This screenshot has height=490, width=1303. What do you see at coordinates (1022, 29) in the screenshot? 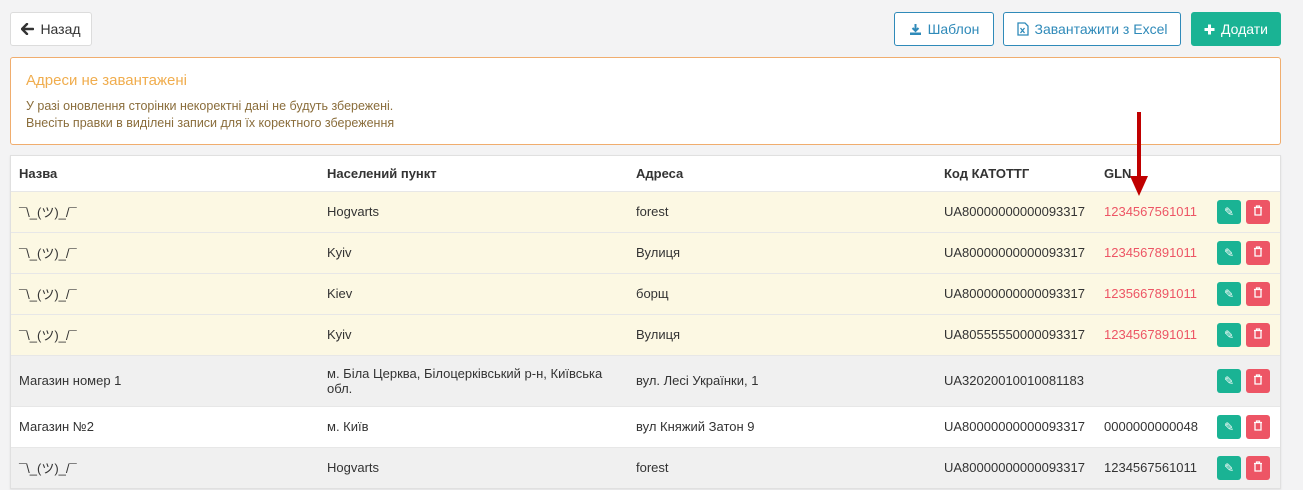
I see `excel-file-icon` at bounding box center [1022, 29].